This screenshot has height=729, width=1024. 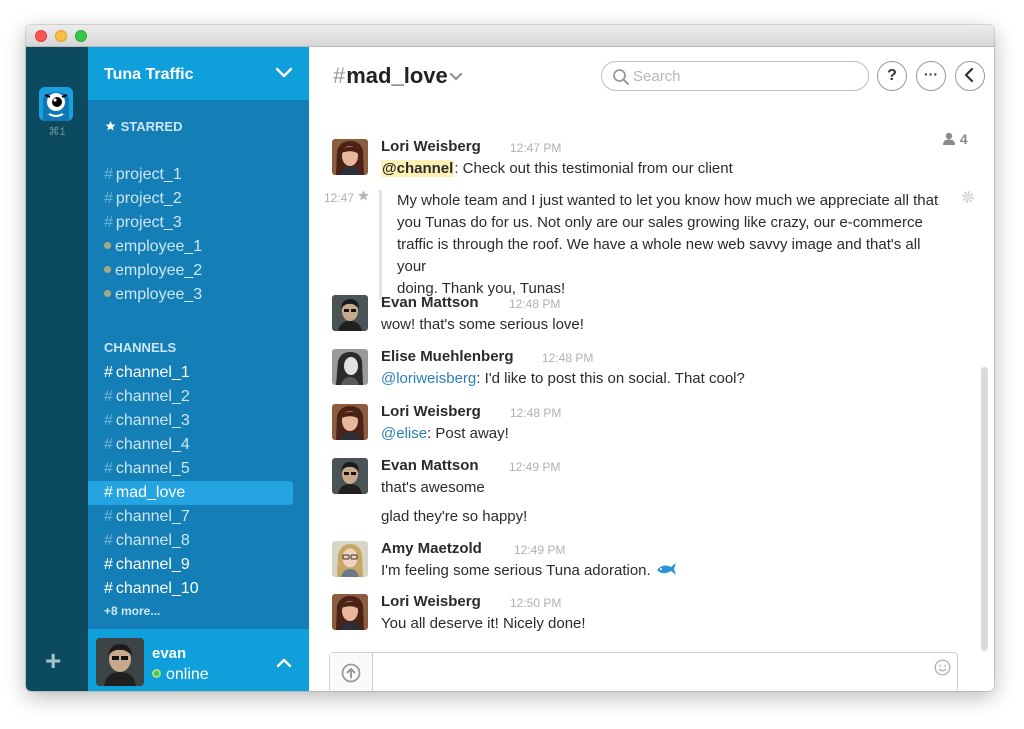 I want to click on message-text: You all deserve it! Nicely done!, so click(x=483, y=623).